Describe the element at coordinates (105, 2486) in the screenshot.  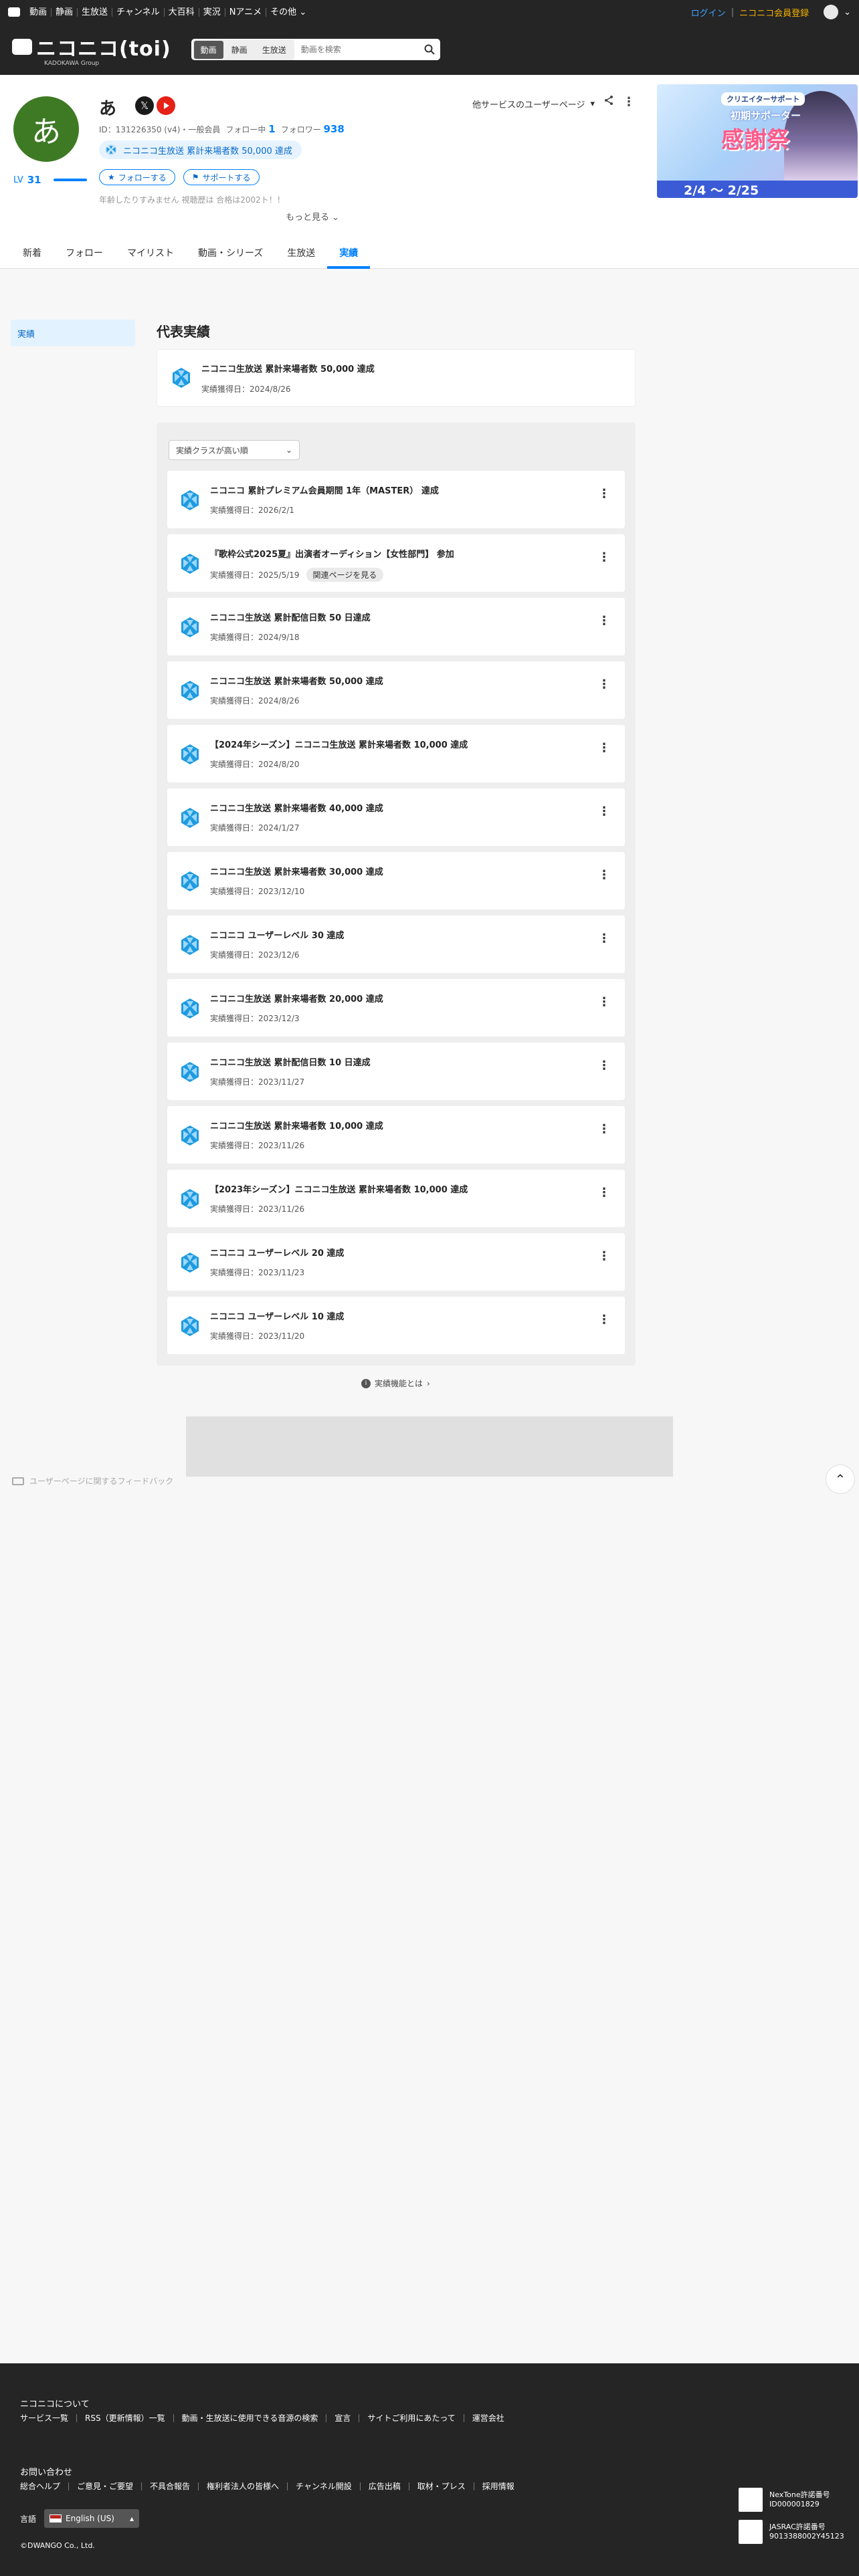
I see `footer-link: ご意見・ご要望` at that location.